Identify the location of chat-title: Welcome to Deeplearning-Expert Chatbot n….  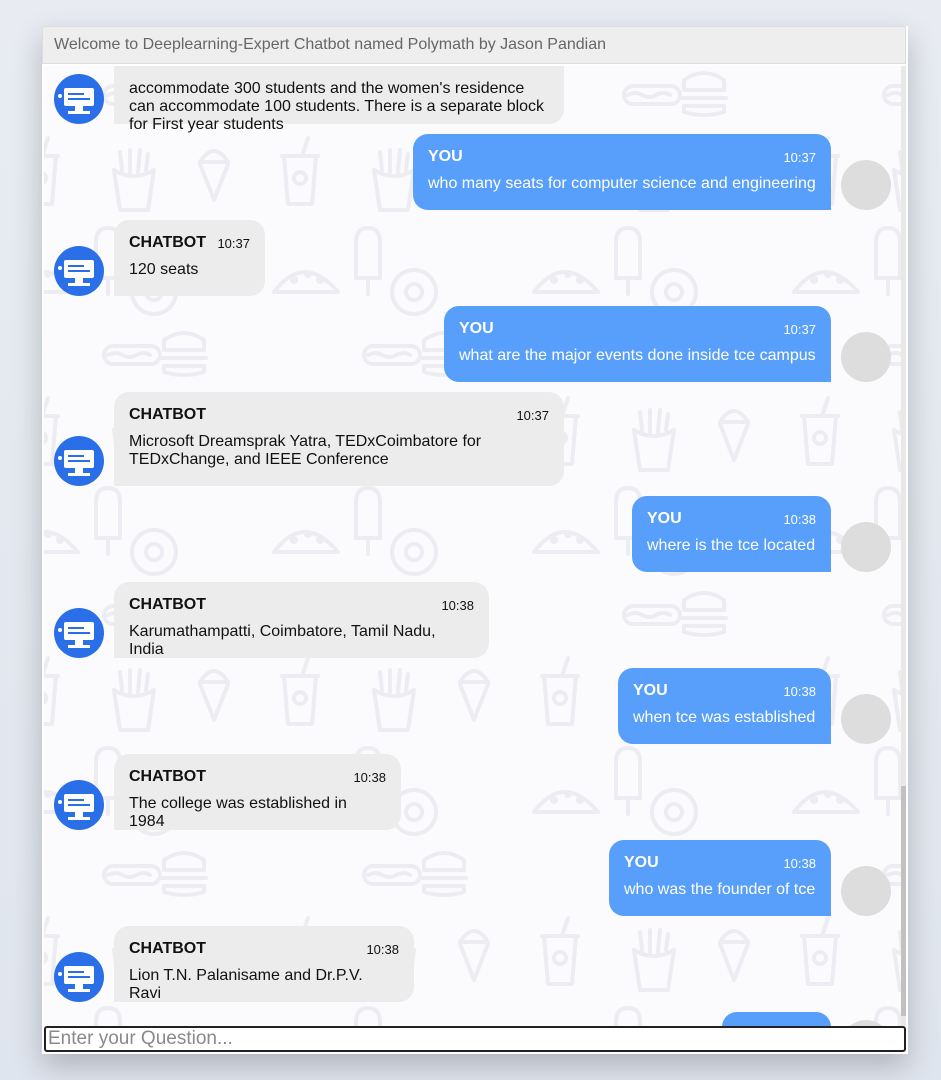
(330, 44).